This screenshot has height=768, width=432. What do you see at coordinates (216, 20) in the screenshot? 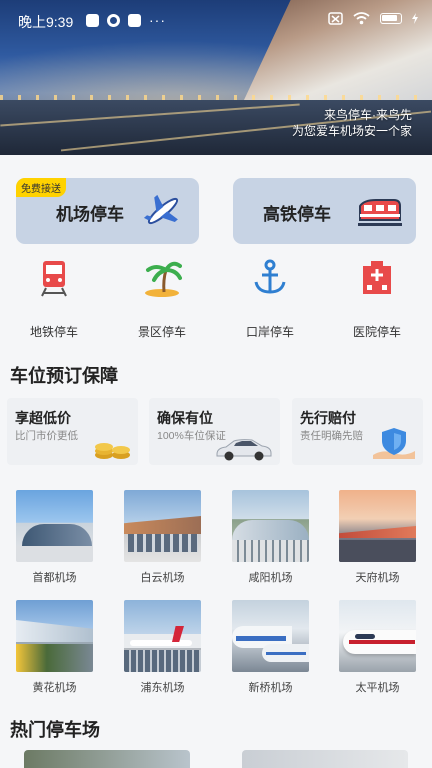
I see `status-bar: 晚上9:39 ···` at bounding box center [216, 20].